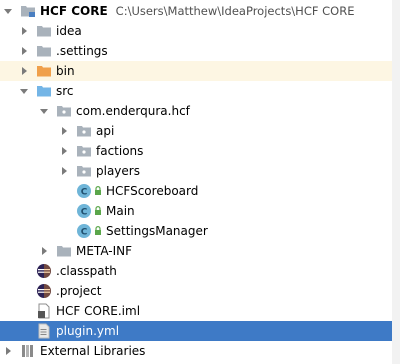  I want to click on tree-item-label: META-INF, so click(104, 251).